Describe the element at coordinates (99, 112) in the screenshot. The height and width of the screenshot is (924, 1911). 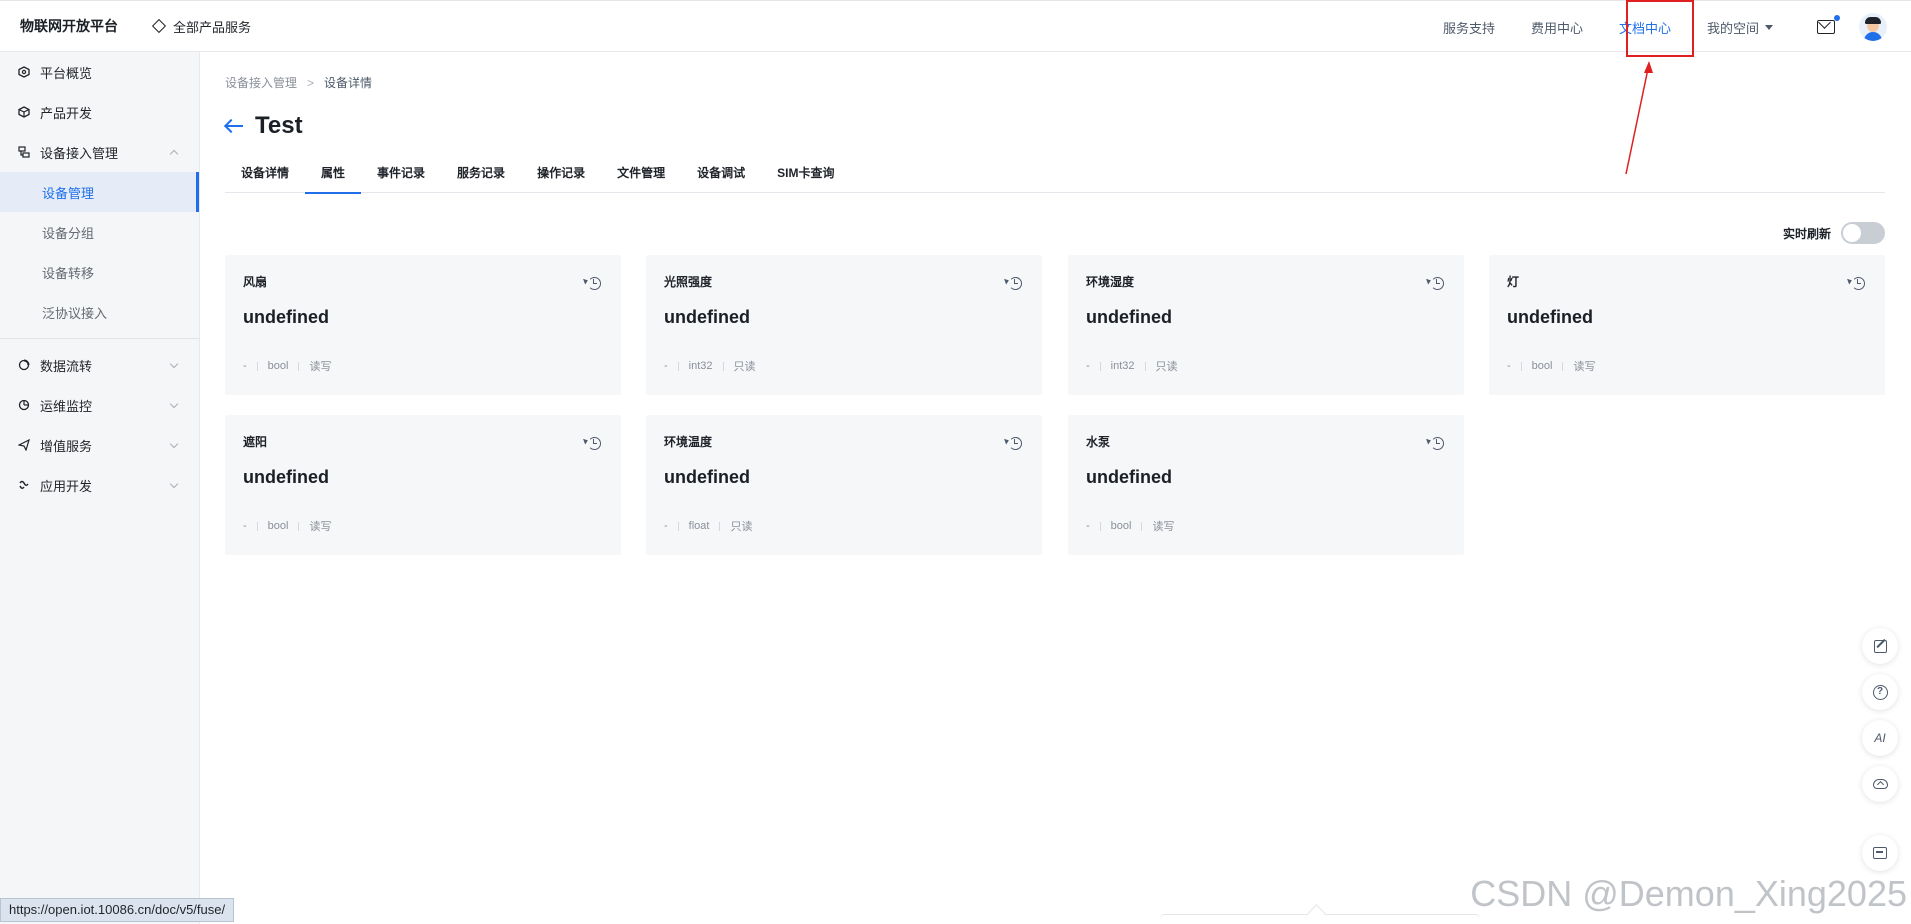
I see `sidebar-item-product-dev: 产品开发` at that location.